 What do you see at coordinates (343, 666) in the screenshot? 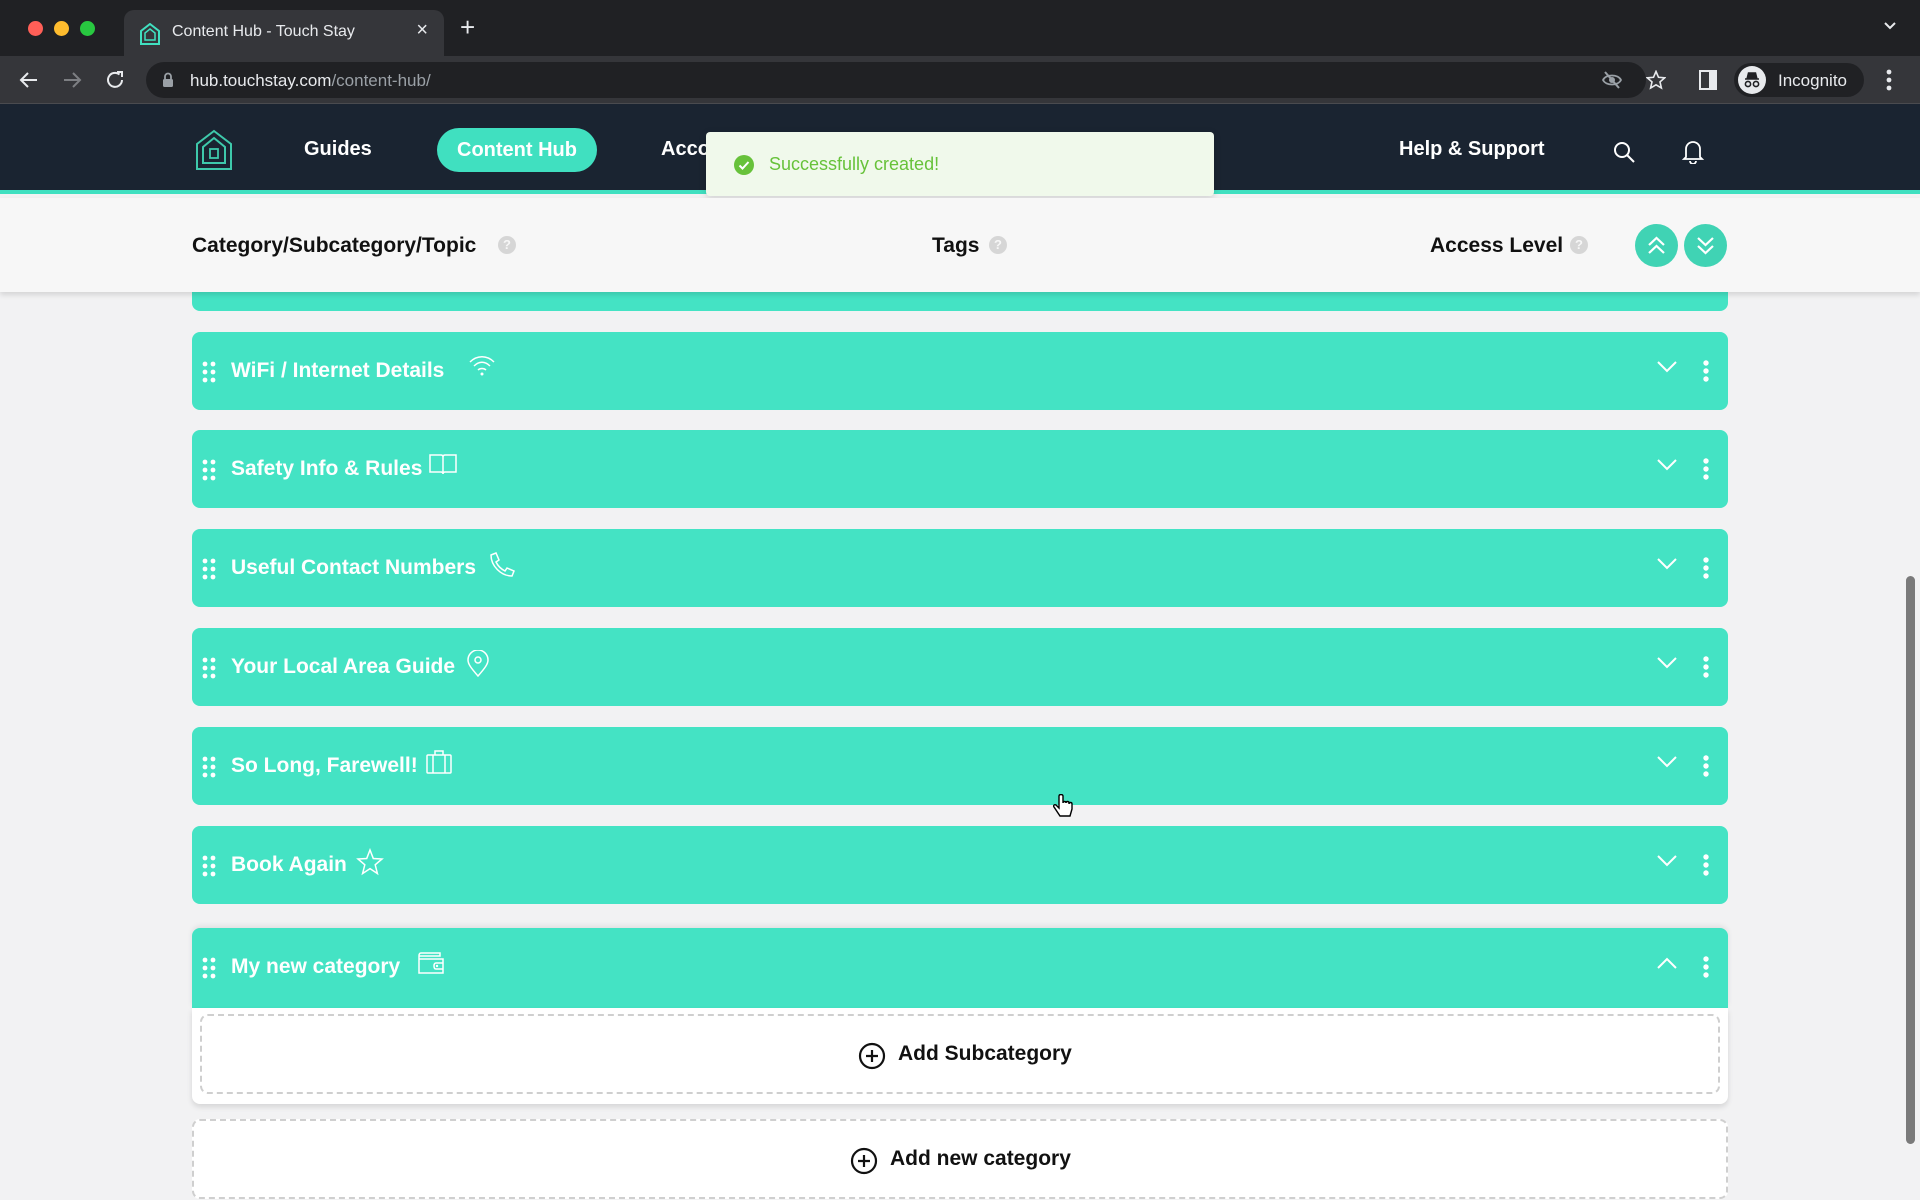
I see `category-title: Your Local Area Guide` at bounding box center [343, 666].